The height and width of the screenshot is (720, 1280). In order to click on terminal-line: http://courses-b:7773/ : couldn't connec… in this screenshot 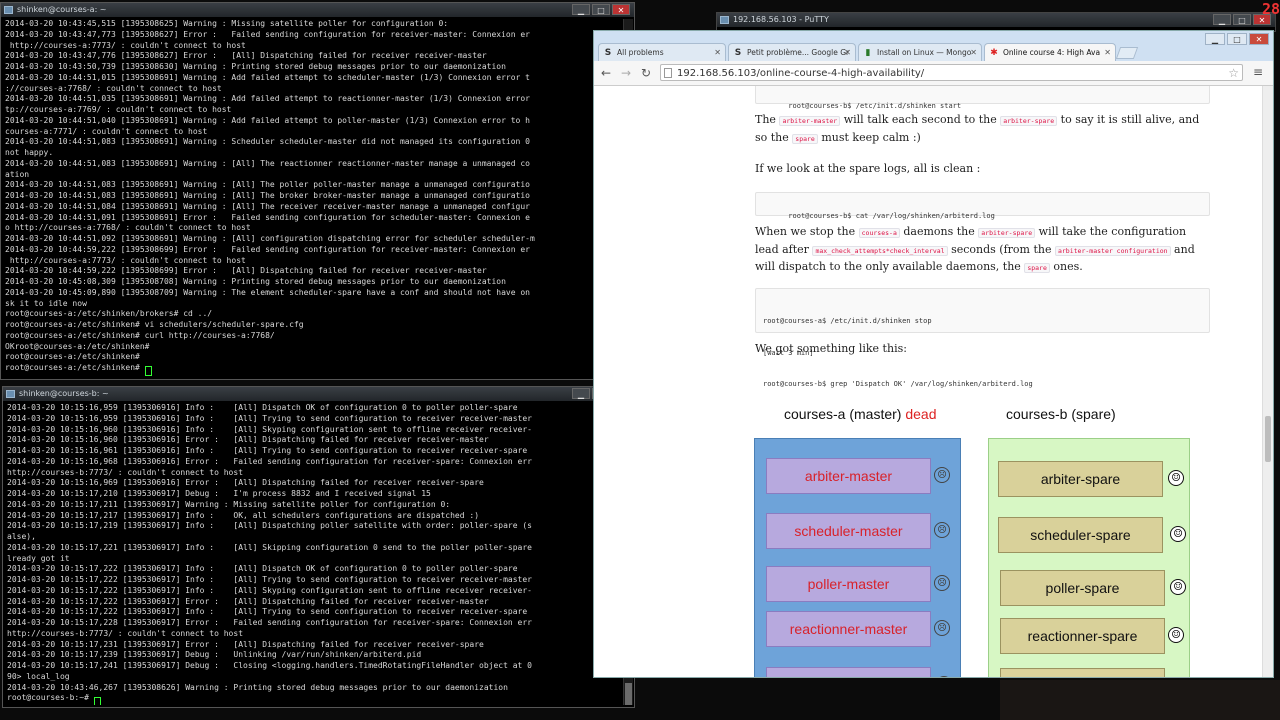, I will do `click(125, 472)`.